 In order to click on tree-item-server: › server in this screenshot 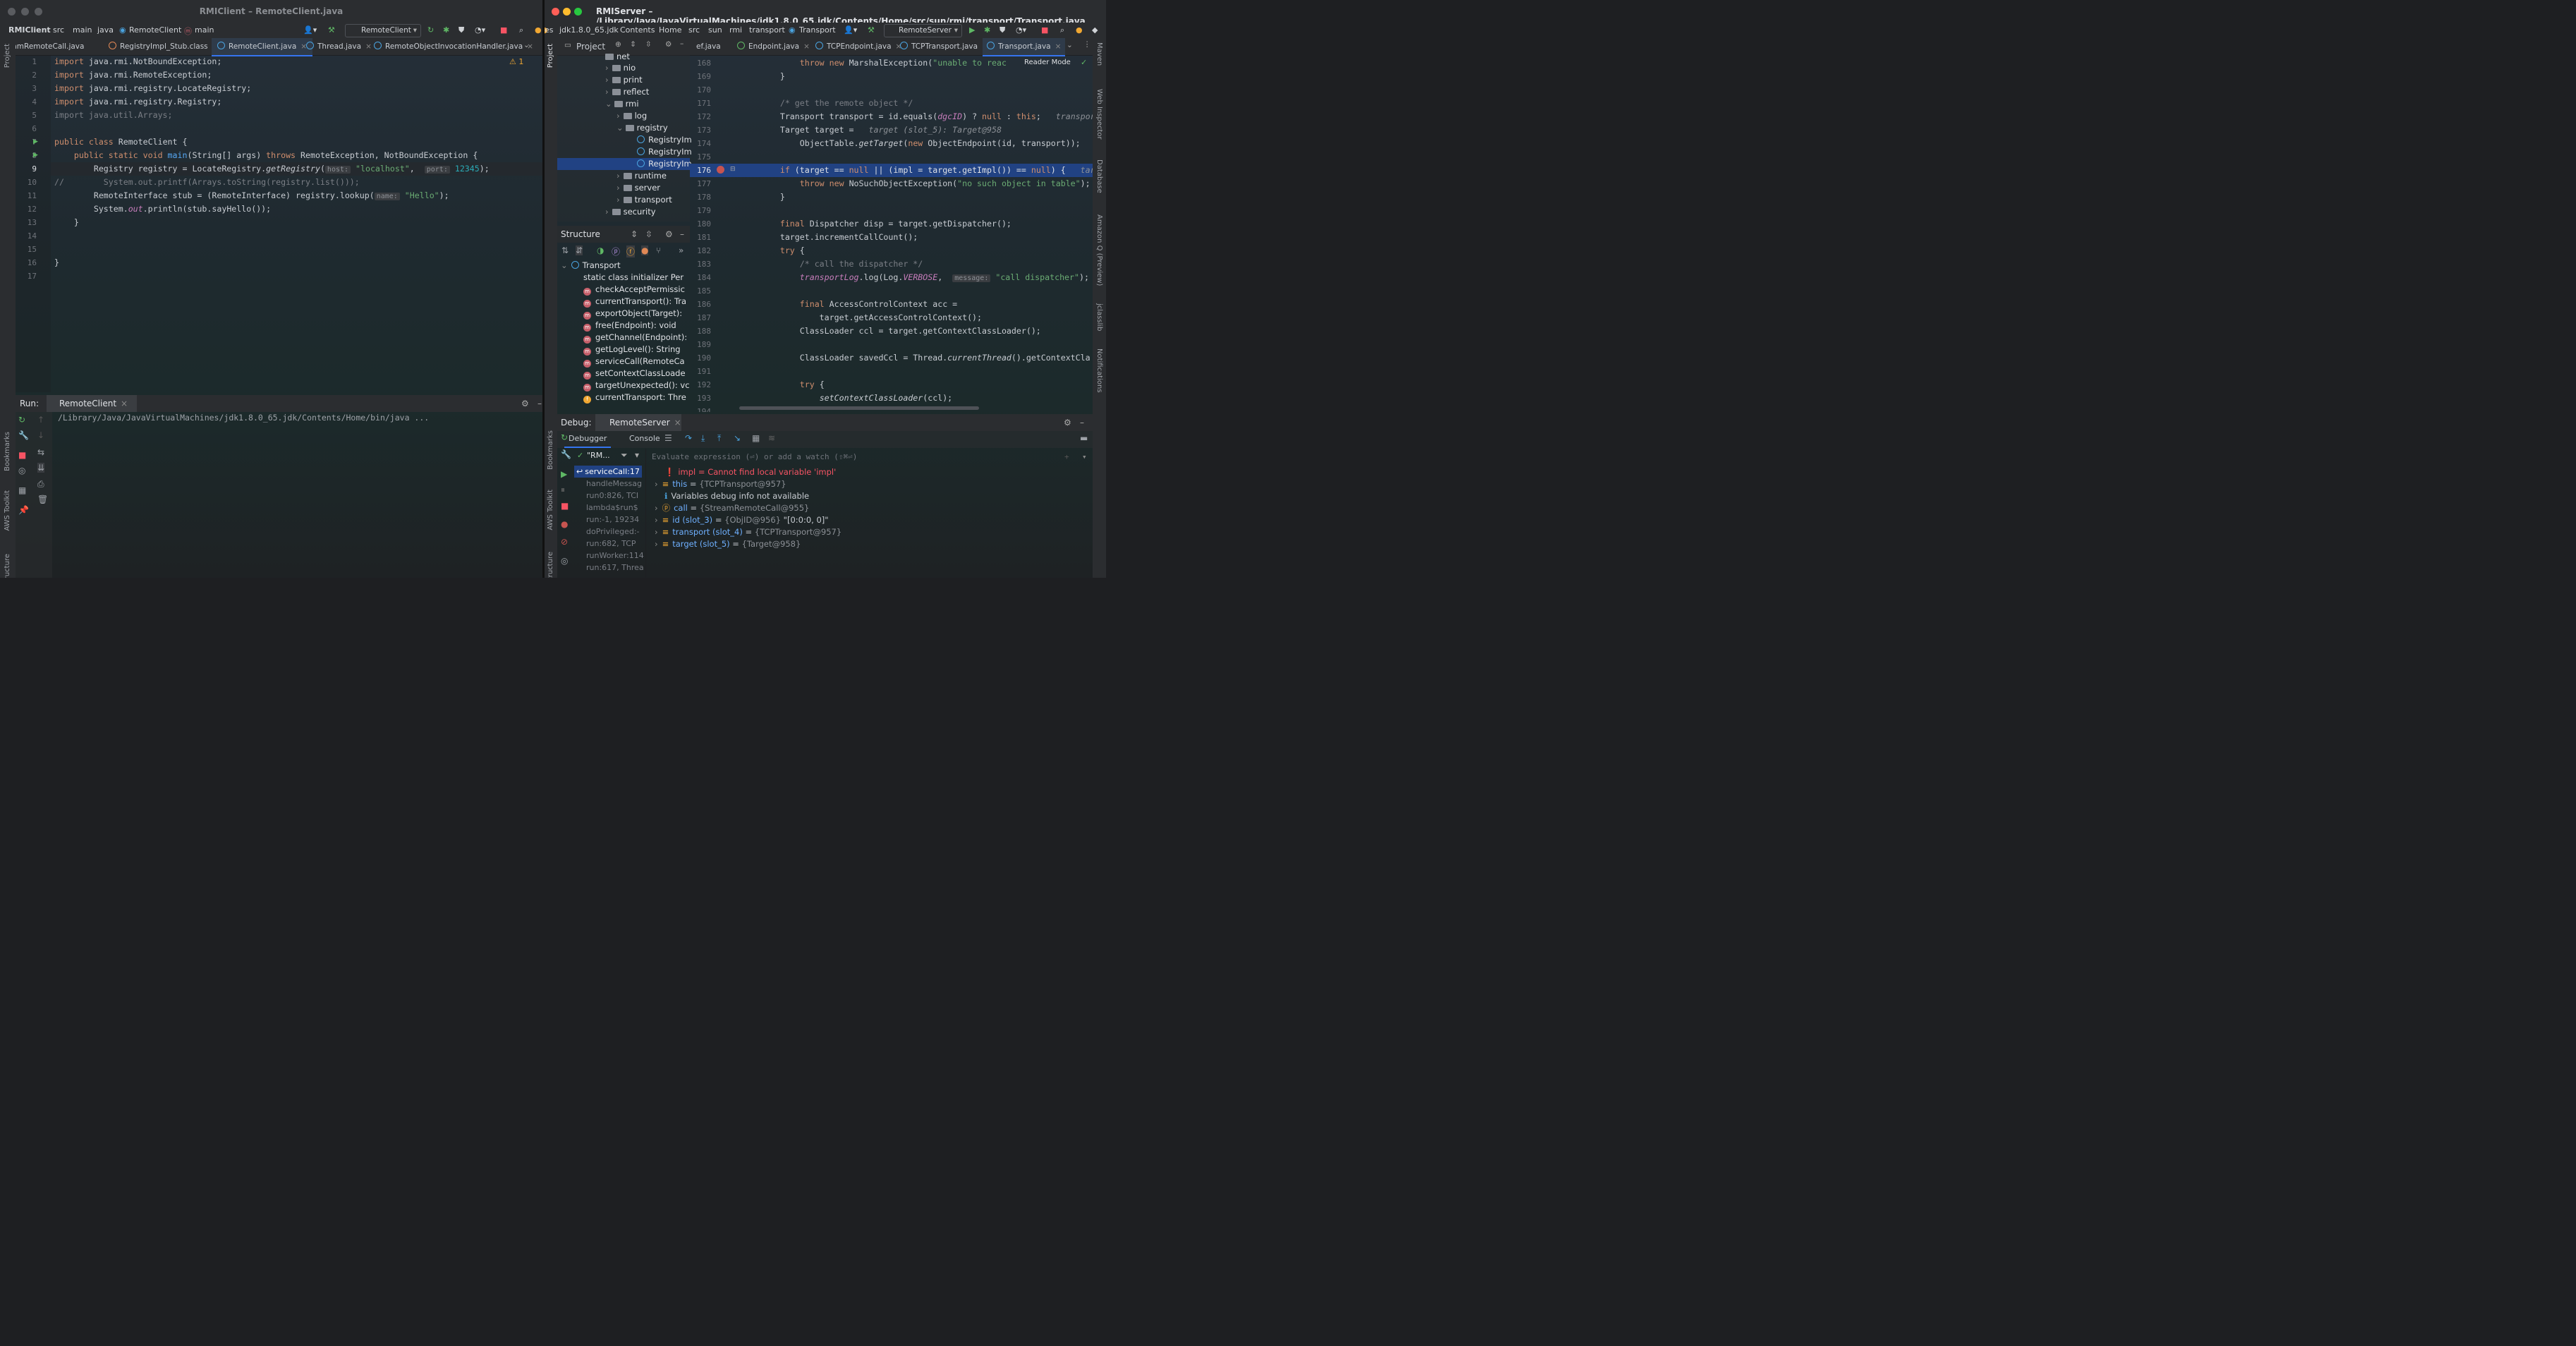, I will do `click(638, 188)`.